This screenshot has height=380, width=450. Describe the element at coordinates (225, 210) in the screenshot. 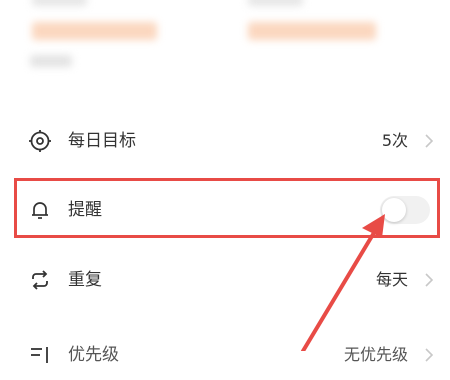

I see `reminder-row: 提醒` at that location.